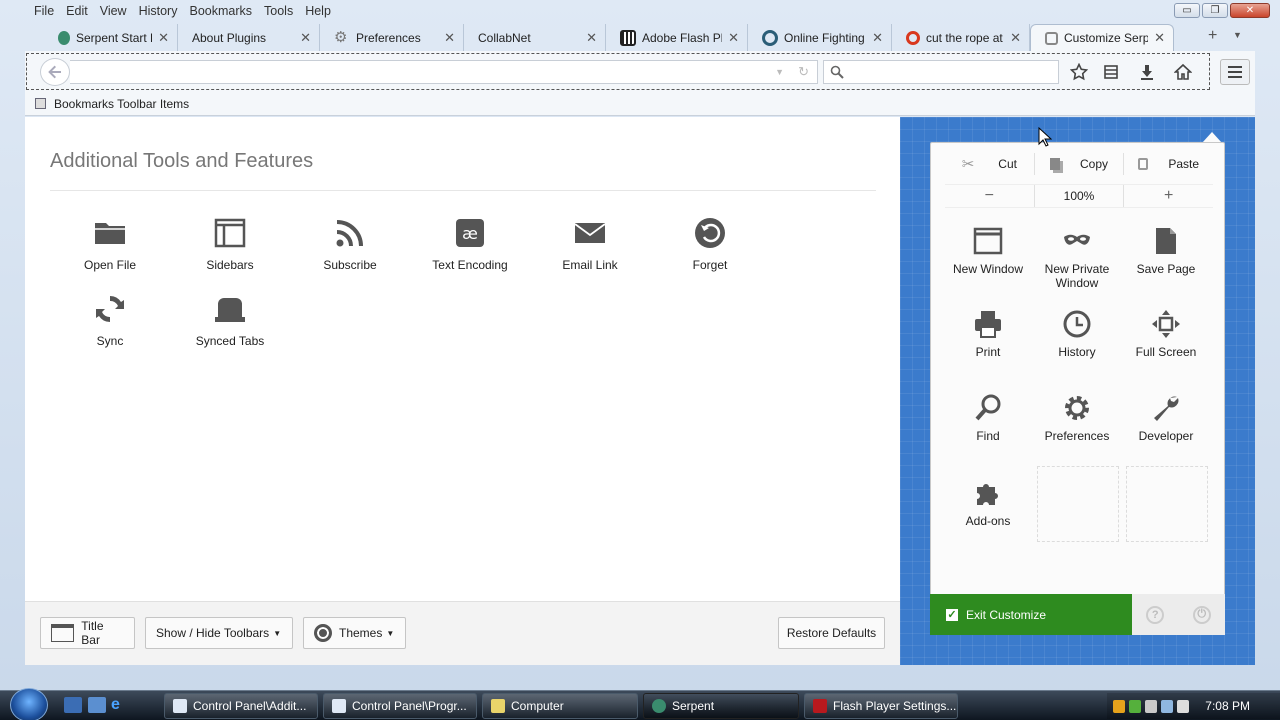 This screenshot has width=1280, height=720. What do you see at coordinates (535, 37) in the screenshot?
I see `tab-collabnet: CollabNet ✕` at bounding box center [535, 37].